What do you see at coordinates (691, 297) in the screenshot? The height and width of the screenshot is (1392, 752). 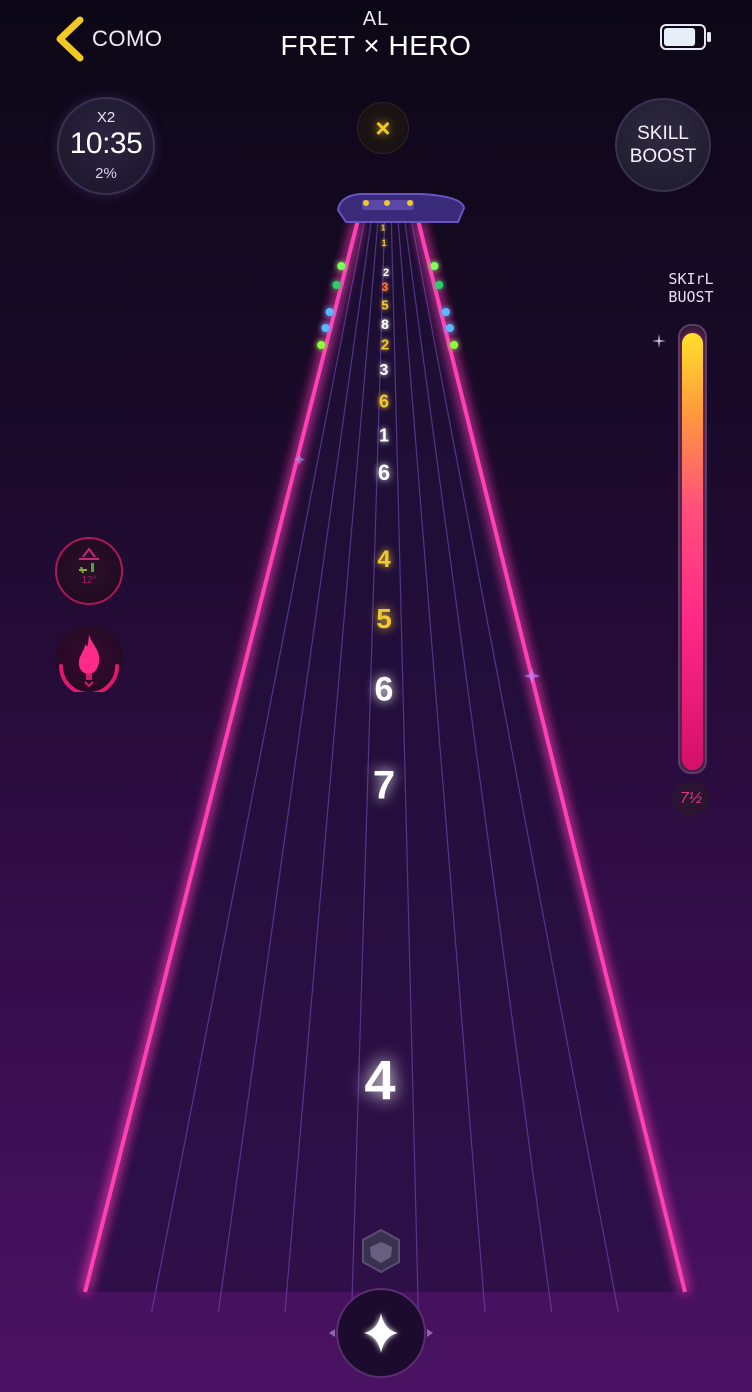 I see `meter-label-line2: BUOST` at bounding box center [691, 297].